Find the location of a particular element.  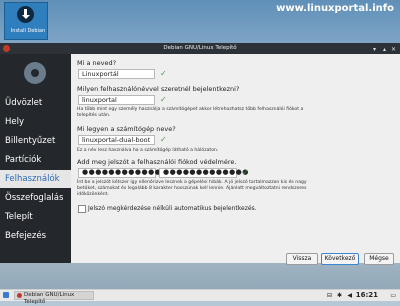

password-input: ●●●●●●●●●●●●● is located at coordinates (122, 173).